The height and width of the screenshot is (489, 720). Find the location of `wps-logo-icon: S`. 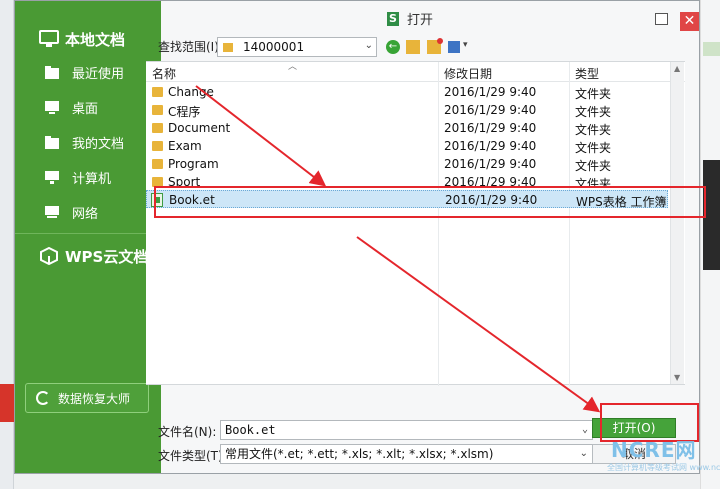

wps-logo-icon: S is located at coordinates (393, 18).